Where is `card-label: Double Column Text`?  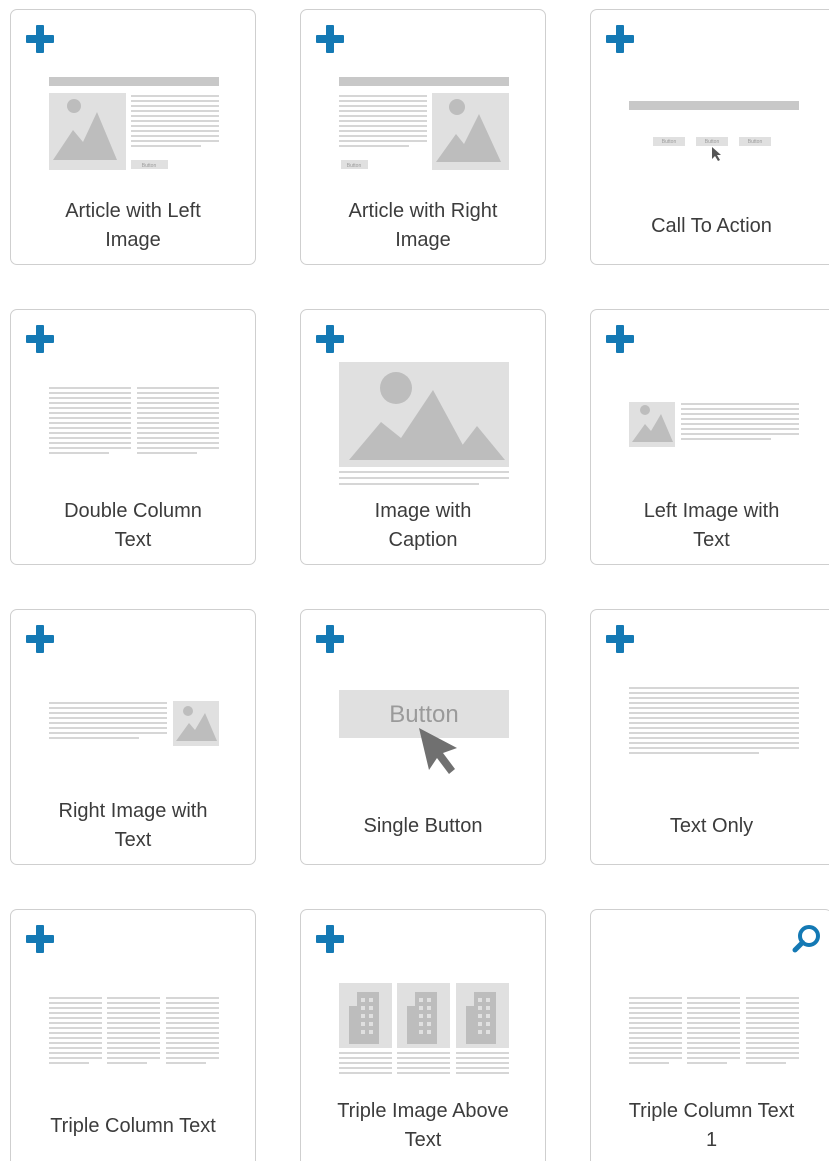
card-label: Double Column Text is located at coordinates (133, 525).